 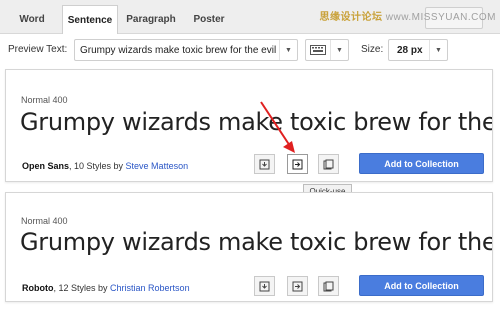 I want to click on font-meta: Roboto, 12 Styles by Christian Robertson, so click(x=106, y=288).